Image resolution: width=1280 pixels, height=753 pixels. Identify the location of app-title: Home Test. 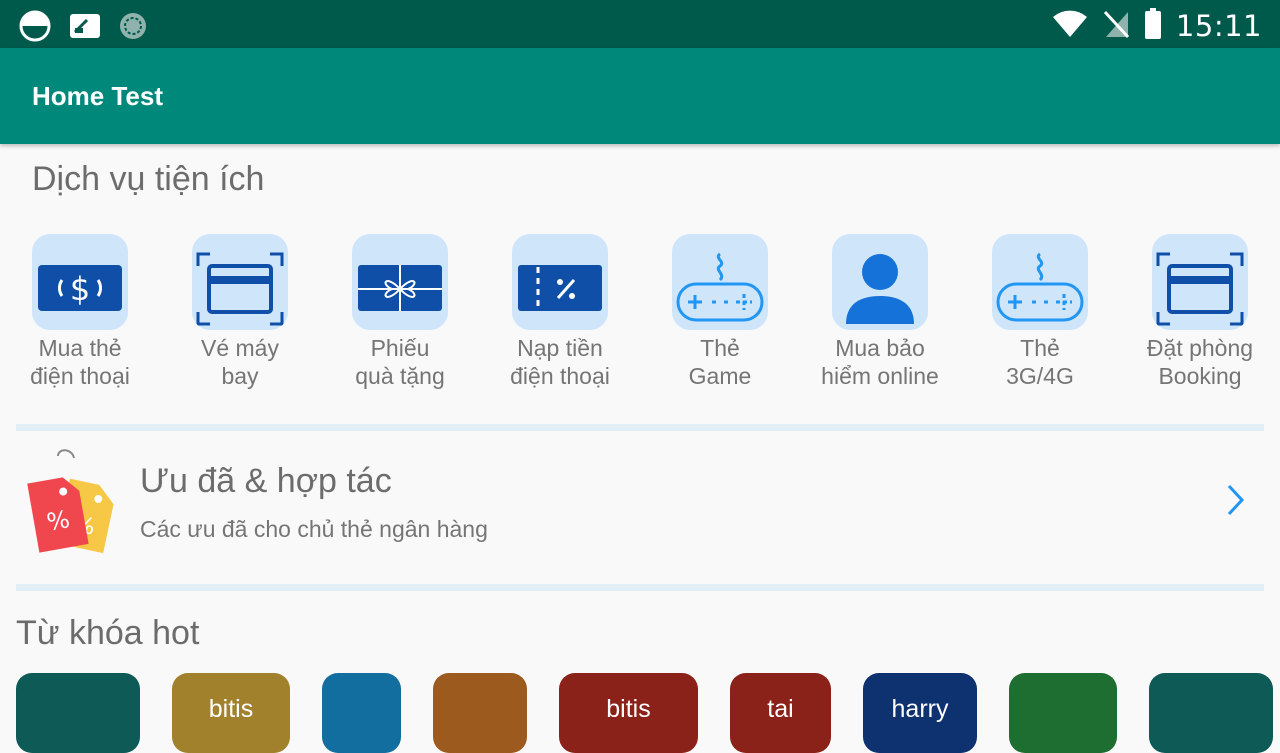
(97, 96).